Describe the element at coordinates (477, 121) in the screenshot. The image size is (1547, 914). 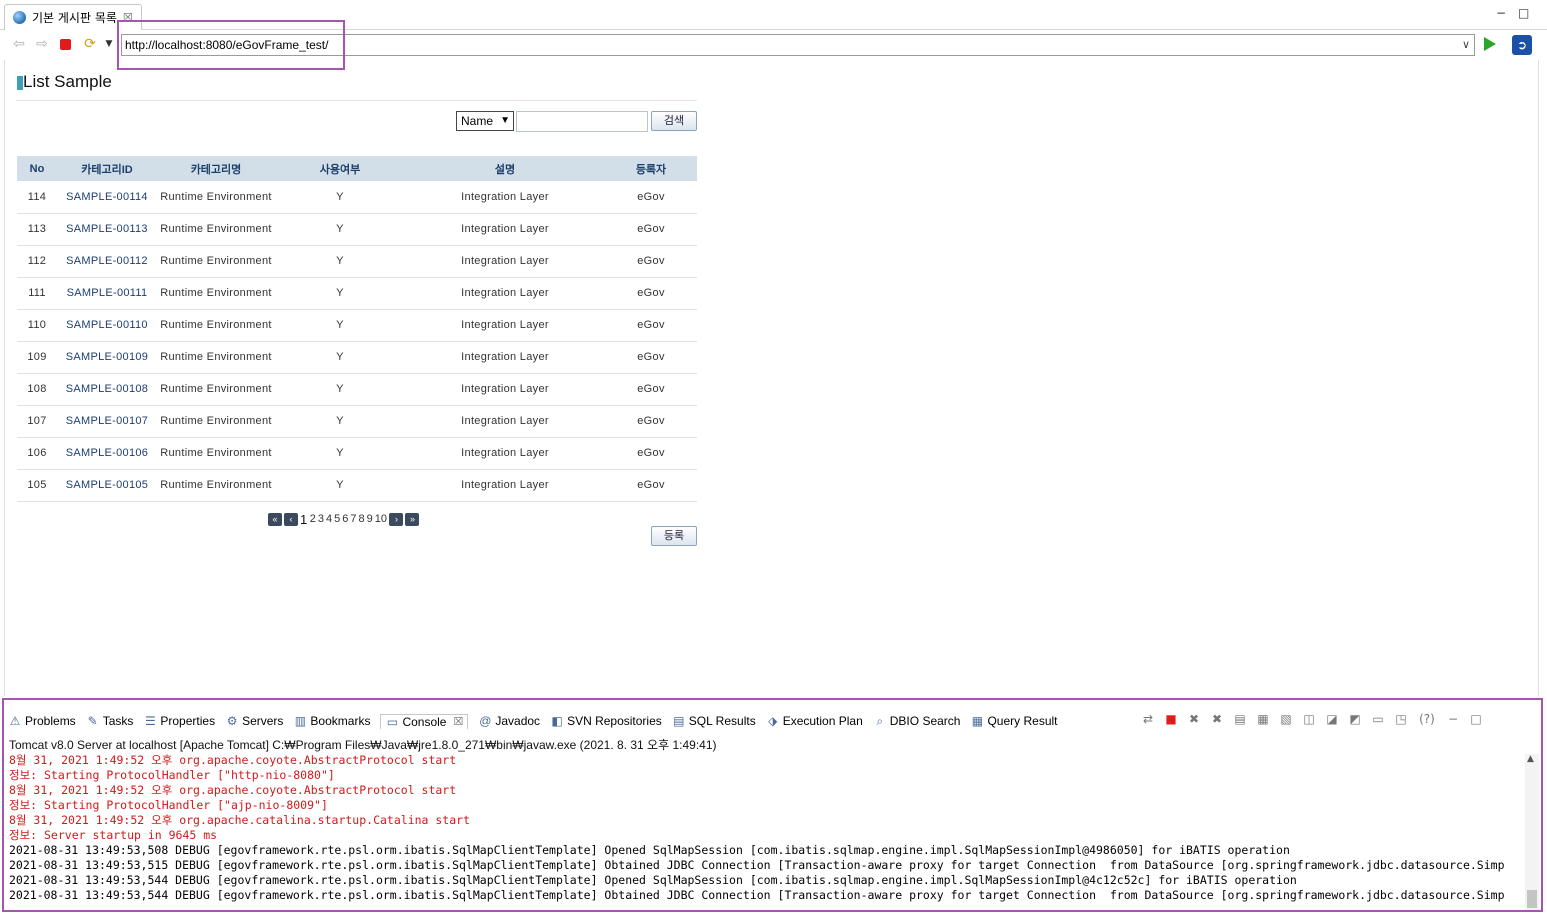
I see `search-type-value: Name` at that location.